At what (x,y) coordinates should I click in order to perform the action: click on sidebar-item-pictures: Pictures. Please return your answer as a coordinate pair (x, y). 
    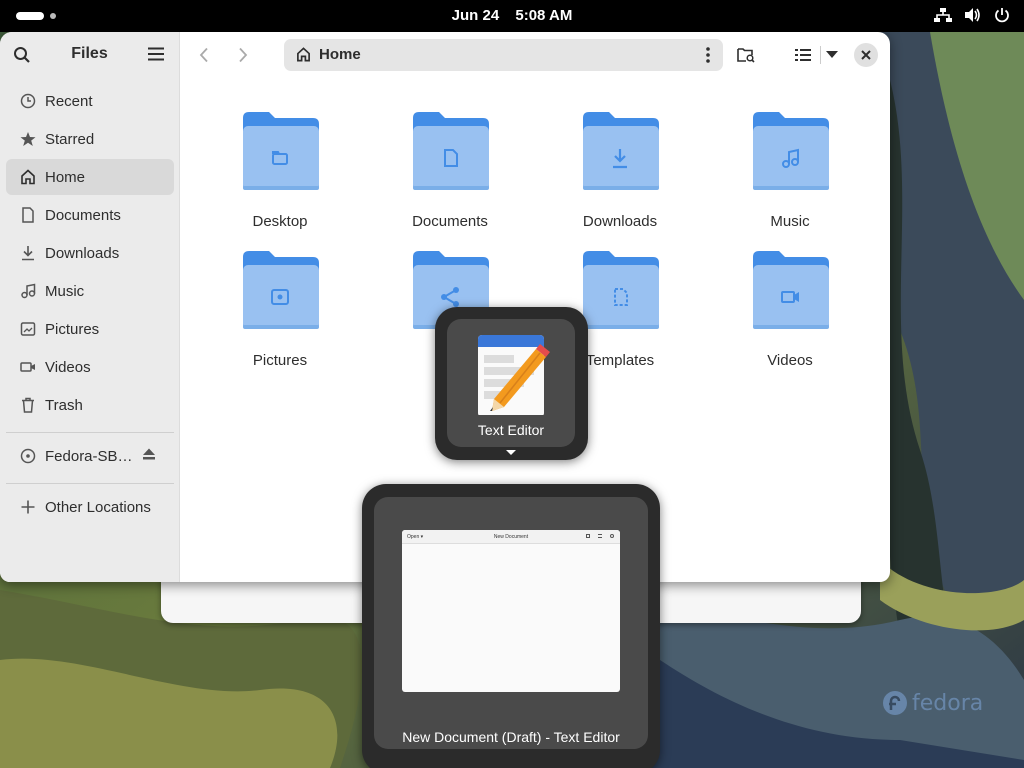
    Looking at the image, I should click on (90, 329).